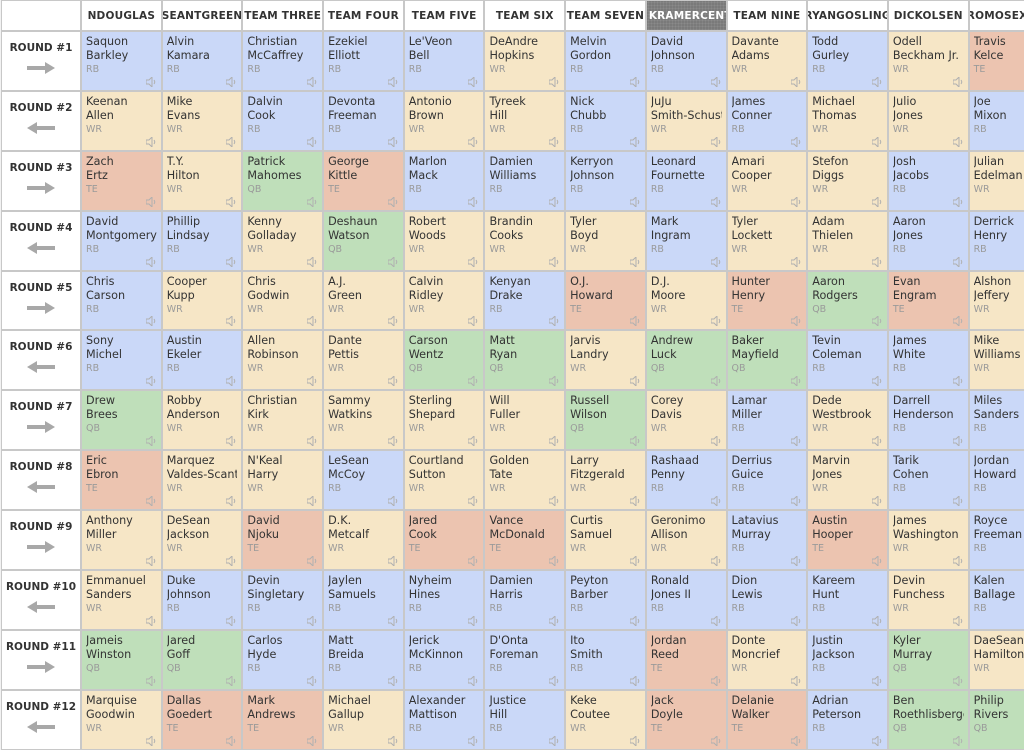  What do you see at coordinates (363, 15) in the screenshot?
I see `team-header: TEAM FOUR` at bounding box center [363, 15].